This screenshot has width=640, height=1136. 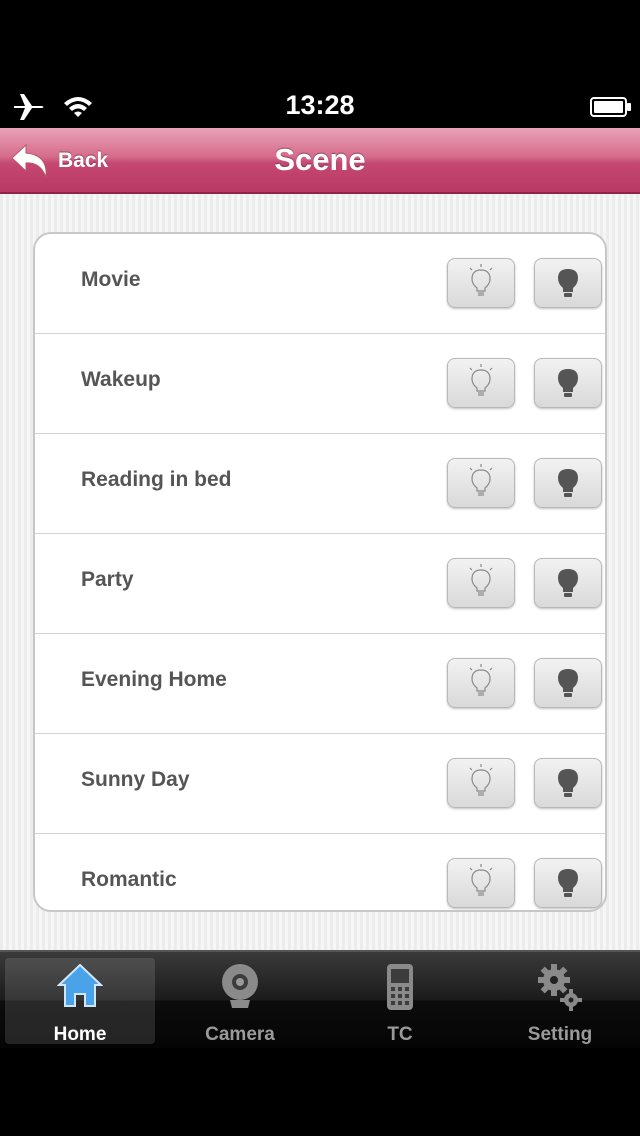 What do you see at coordinates (320, 284) in the screenshot?
I see `scene-row: Movie` at bounding box center [320, 284].